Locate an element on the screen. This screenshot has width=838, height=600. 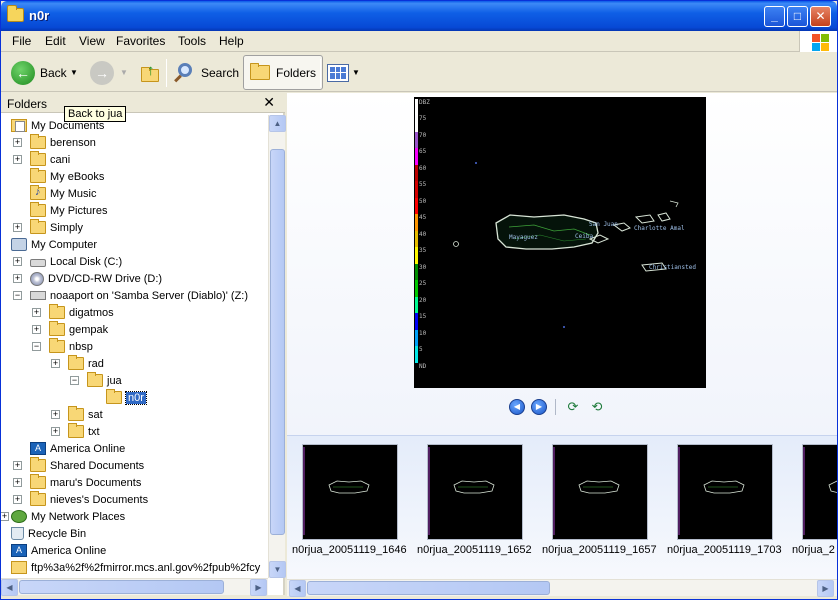
rotate-clockwise-icon: ⟳ is located at coordinates (573, 406).